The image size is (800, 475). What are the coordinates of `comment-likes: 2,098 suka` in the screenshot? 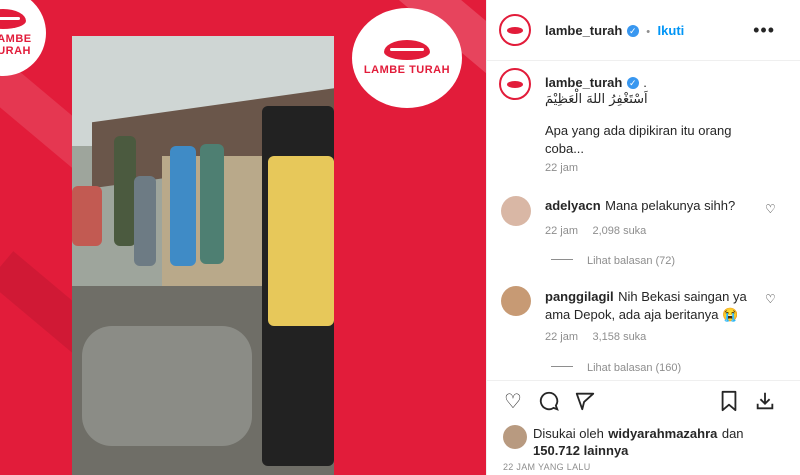 It's located at (619, 231).